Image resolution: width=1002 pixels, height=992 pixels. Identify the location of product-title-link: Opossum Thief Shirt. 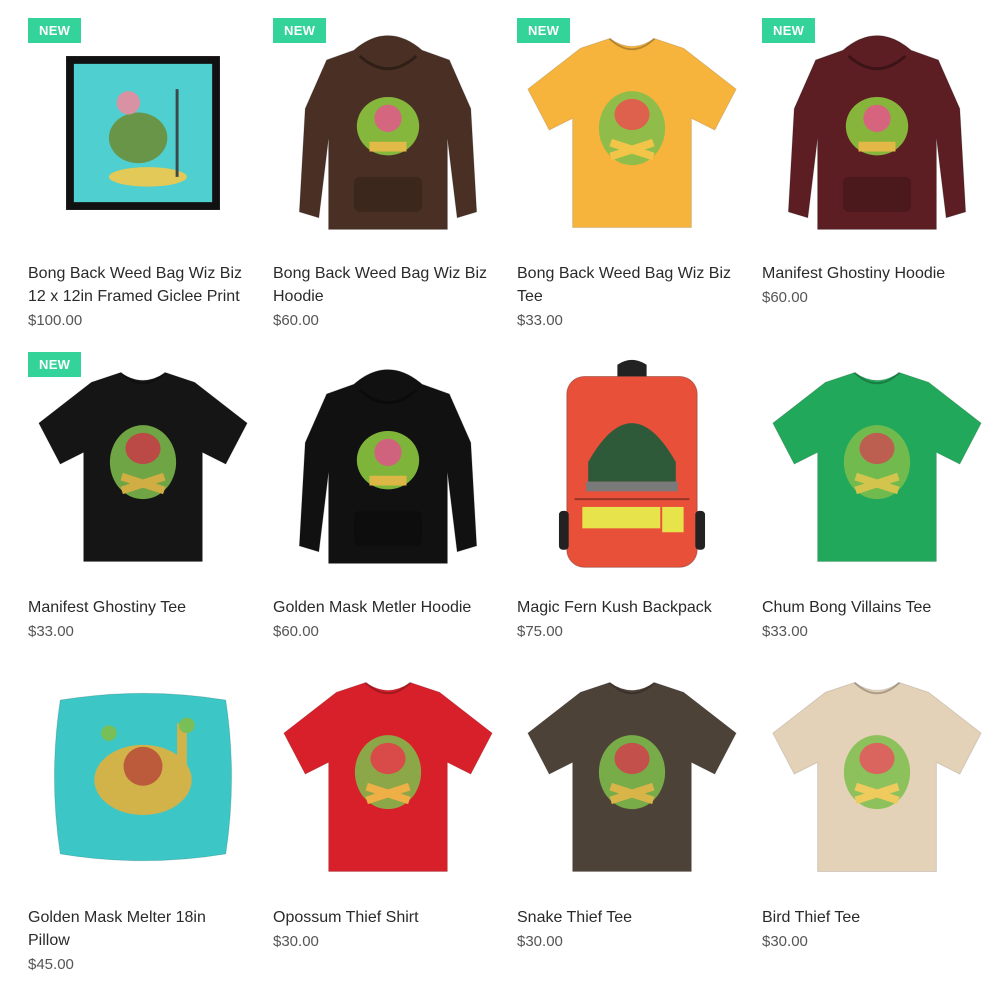
(388, 917).